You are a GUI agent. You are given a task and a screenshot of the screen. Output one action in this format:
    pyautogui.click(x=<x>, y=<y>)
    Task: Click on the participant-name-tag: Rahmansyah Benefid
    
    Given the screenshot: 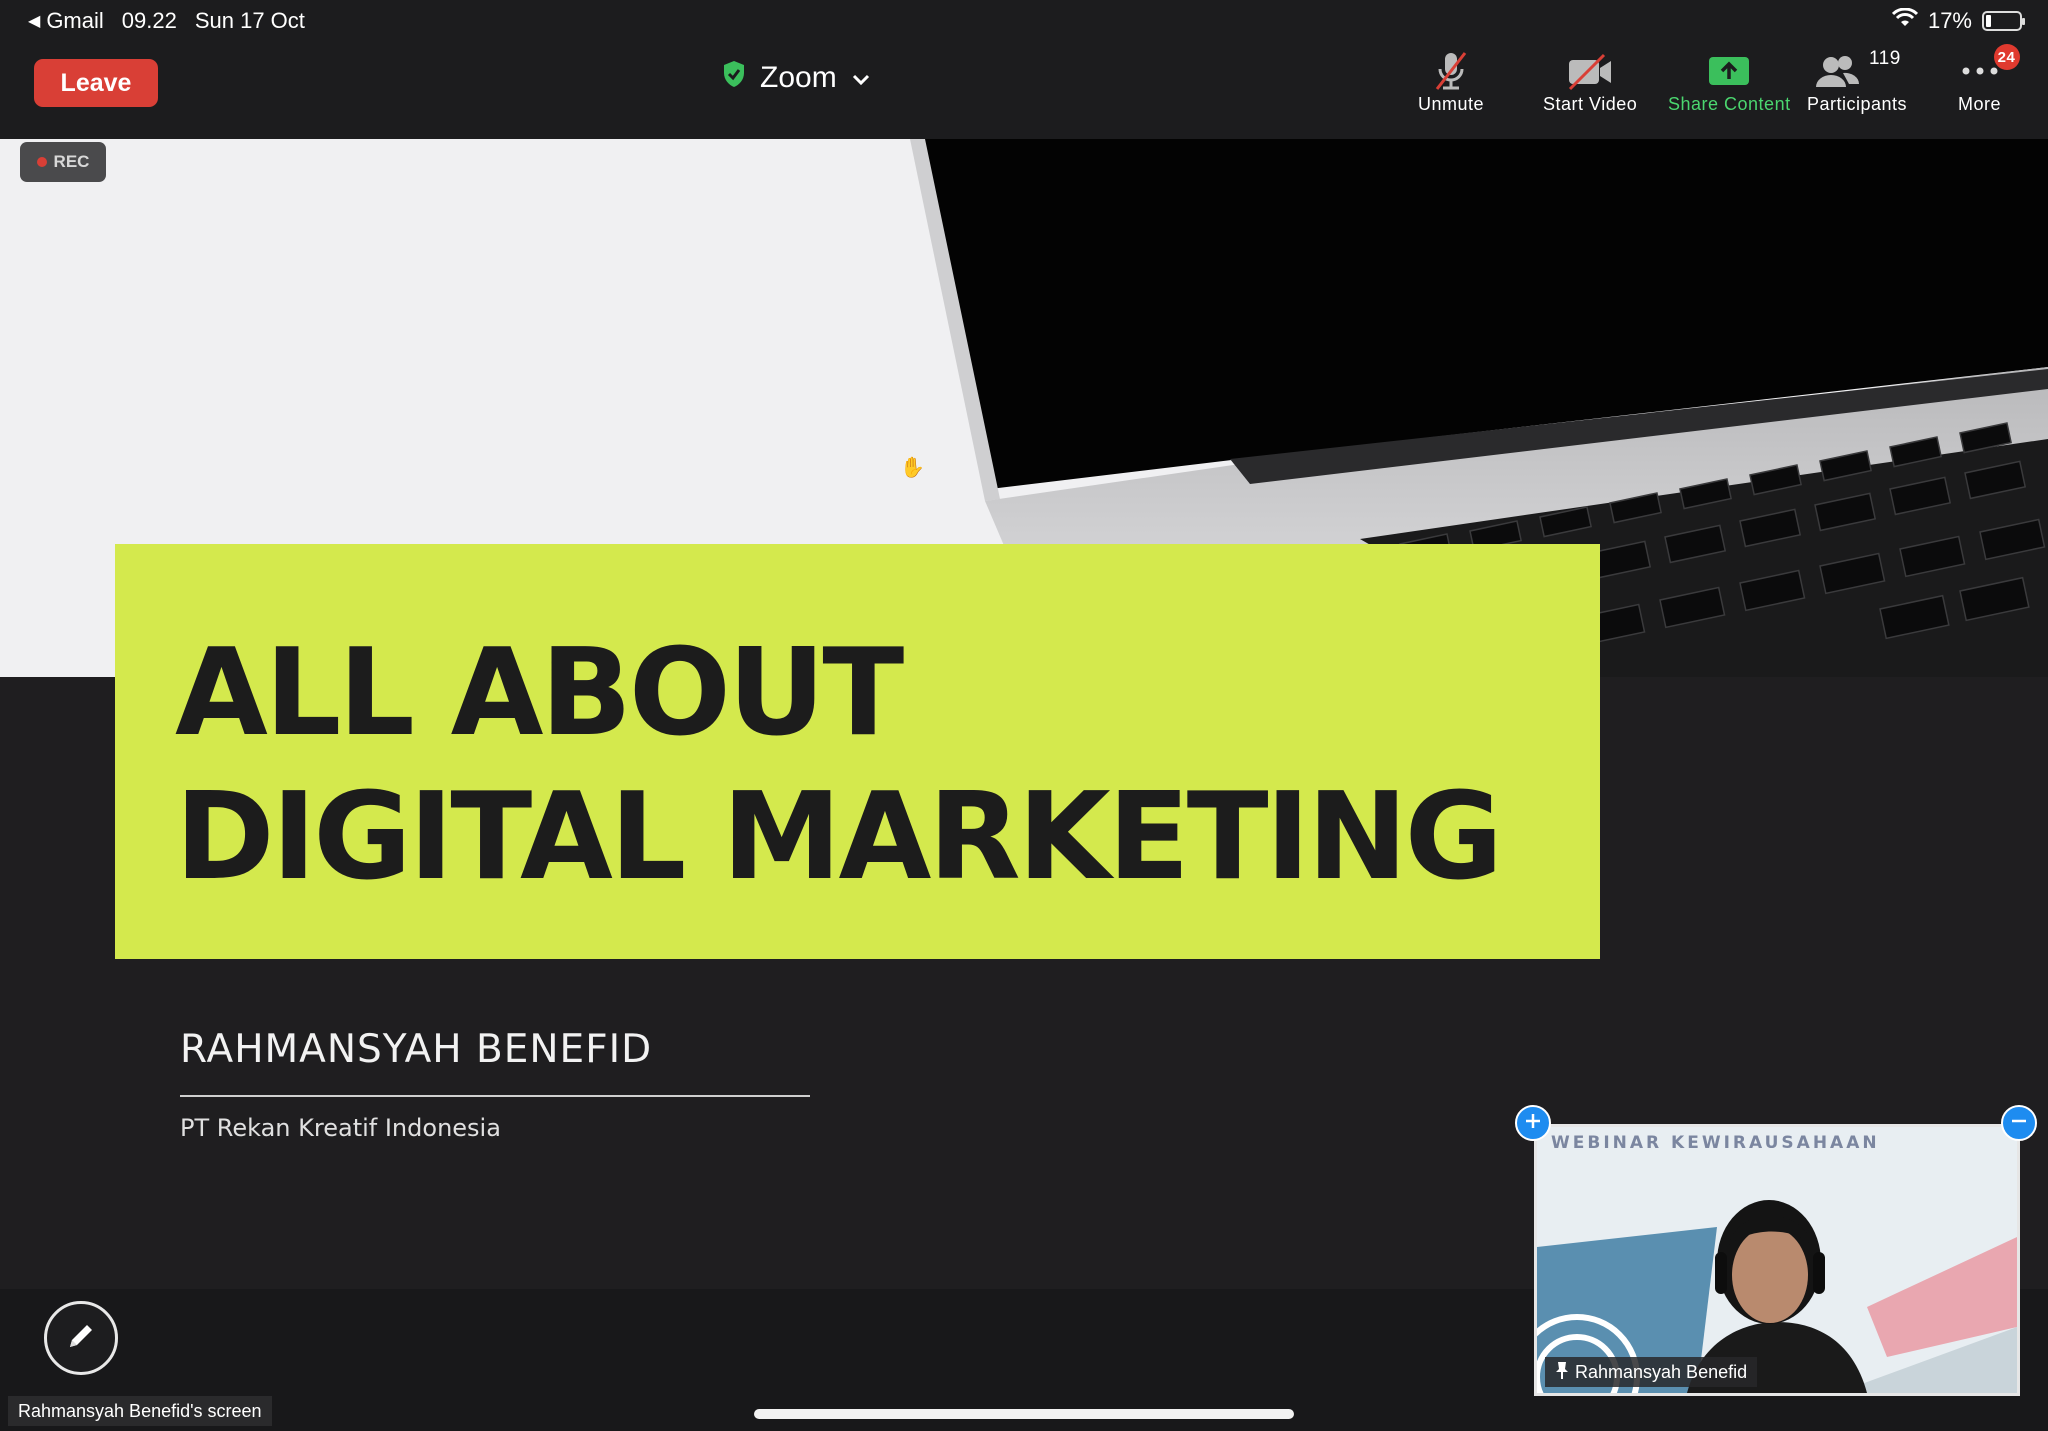 What is the action you would take?
    pyautogui.click(x=1651, y=1372)
    